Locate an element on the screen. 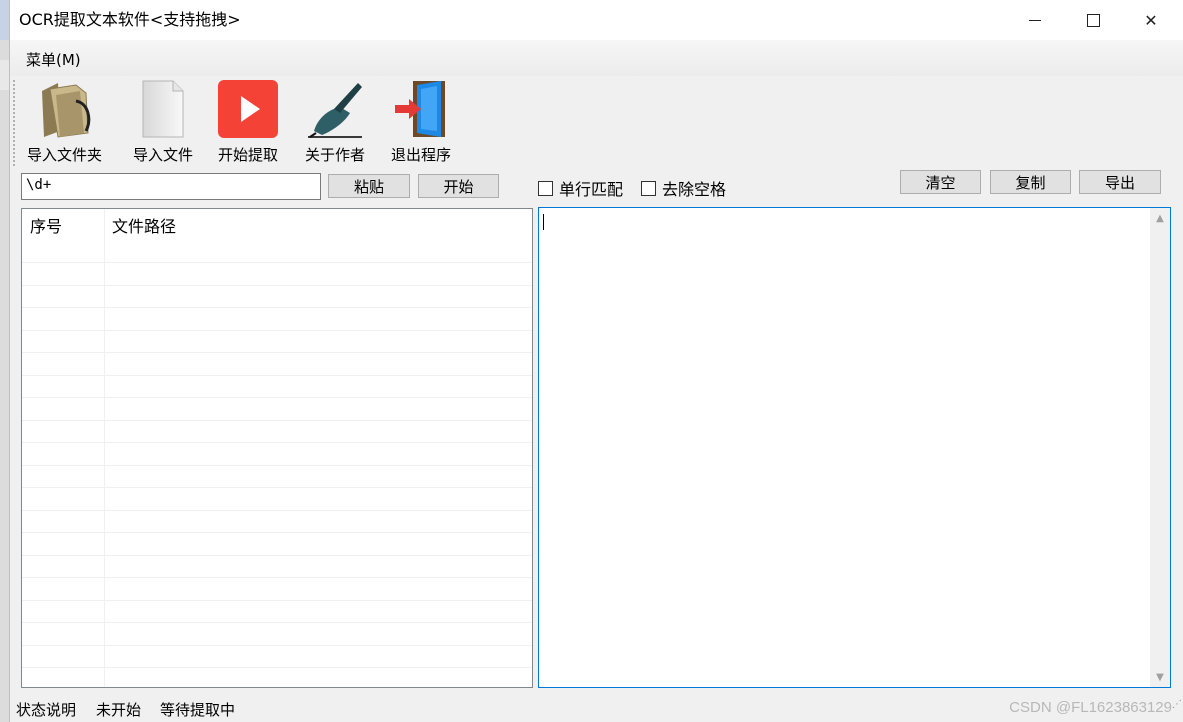 Image resolution: width=1183 pixels, height=722 pixels. minimize-icon is located at coordinates (1035, 20).